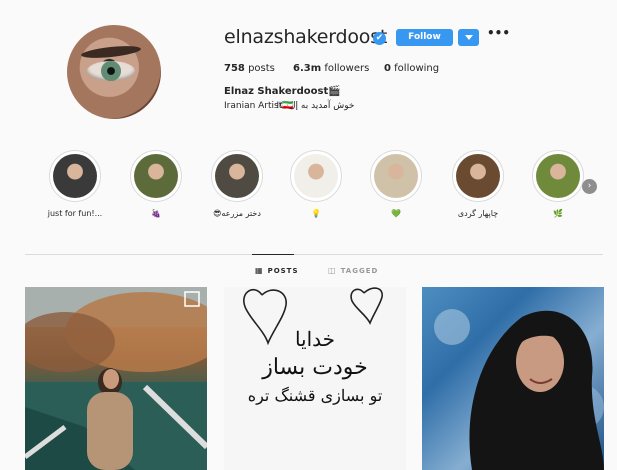 This screenshot has width=617, height=470. I want to click on story-highlight: 🌿, so click(558, 184).